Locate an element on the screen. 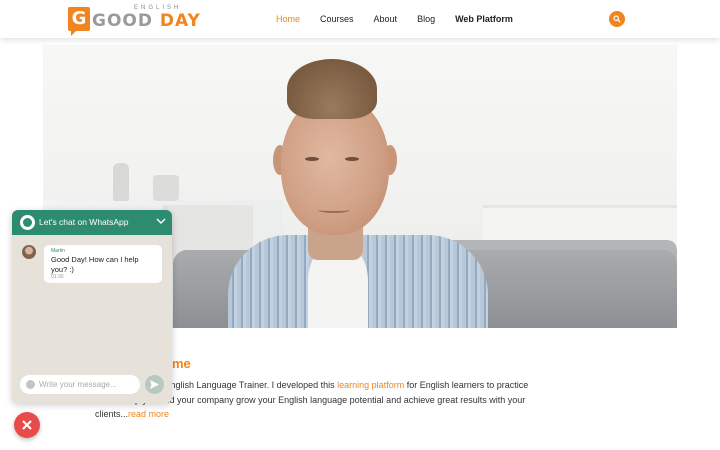  logo-main-left: GOOD is located at coordinates (122, 21).